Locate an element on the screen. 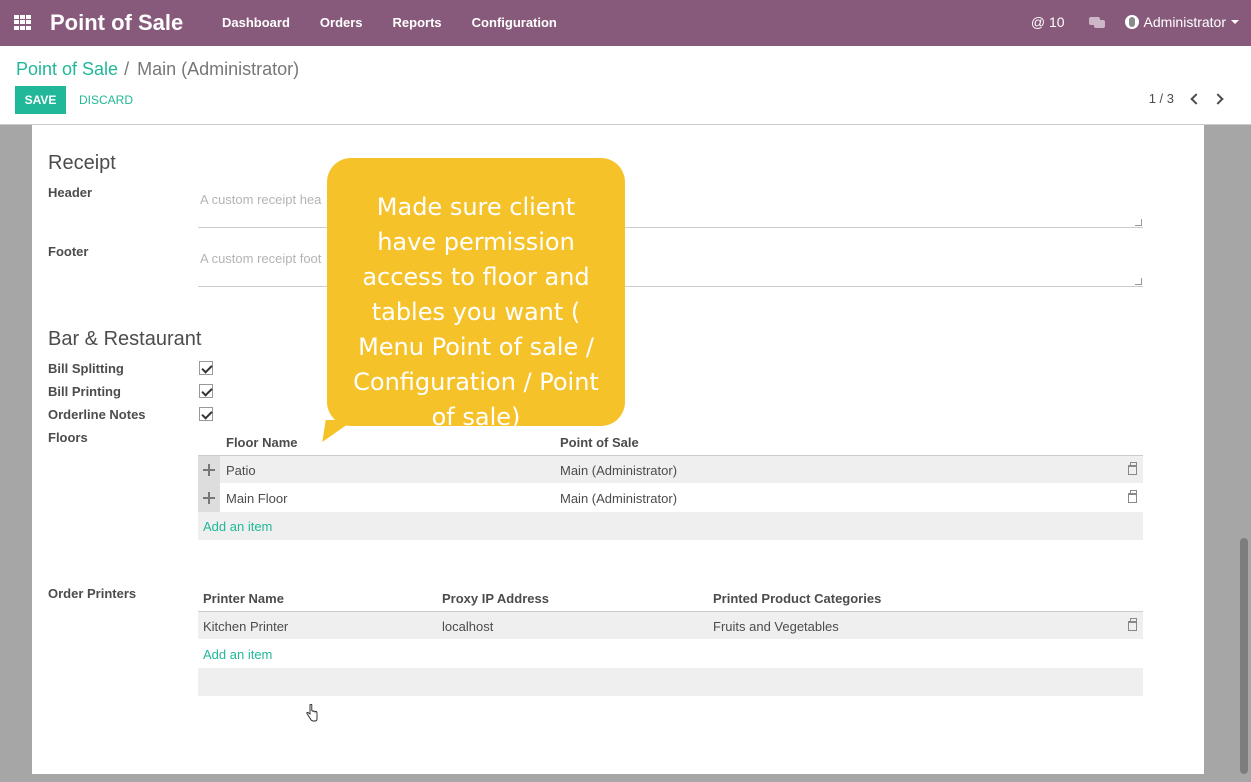 The width and height of the screenshot is (1251, 782). floor-name-cell: Patio is located at coordinates (241, 470).